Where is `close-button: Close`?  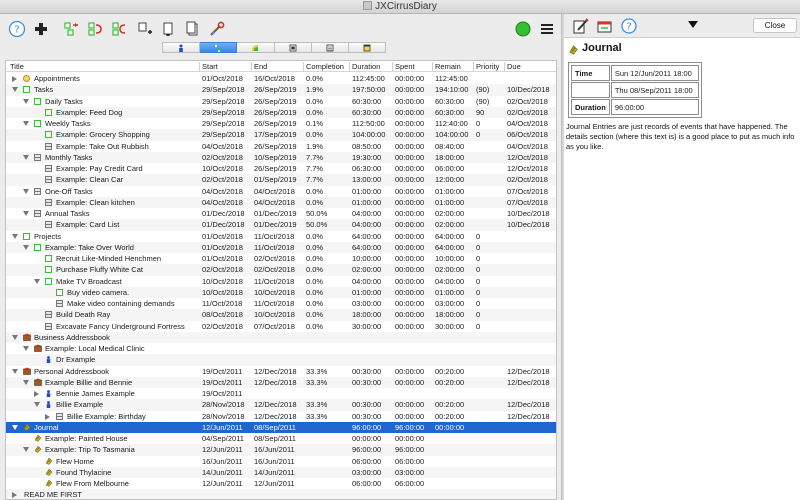
close-button: Close is located at coordinates (775, 25).